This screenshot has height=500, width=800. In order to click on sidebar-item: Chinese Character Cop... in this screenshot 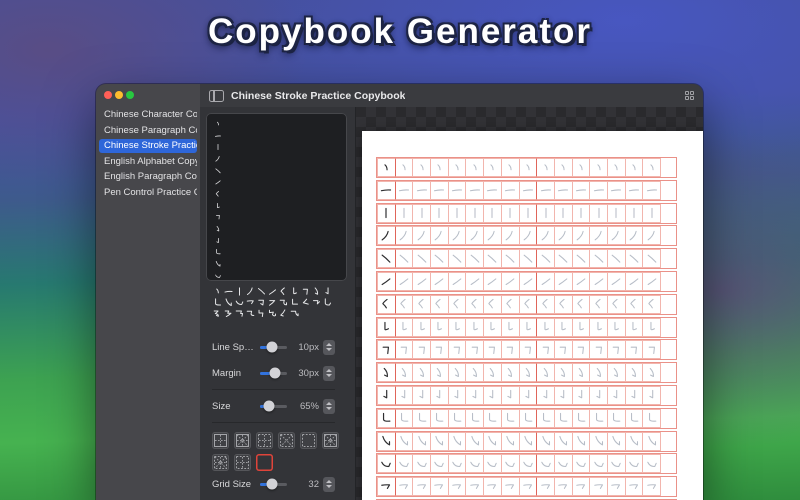, I will do `click(148, 115)`.